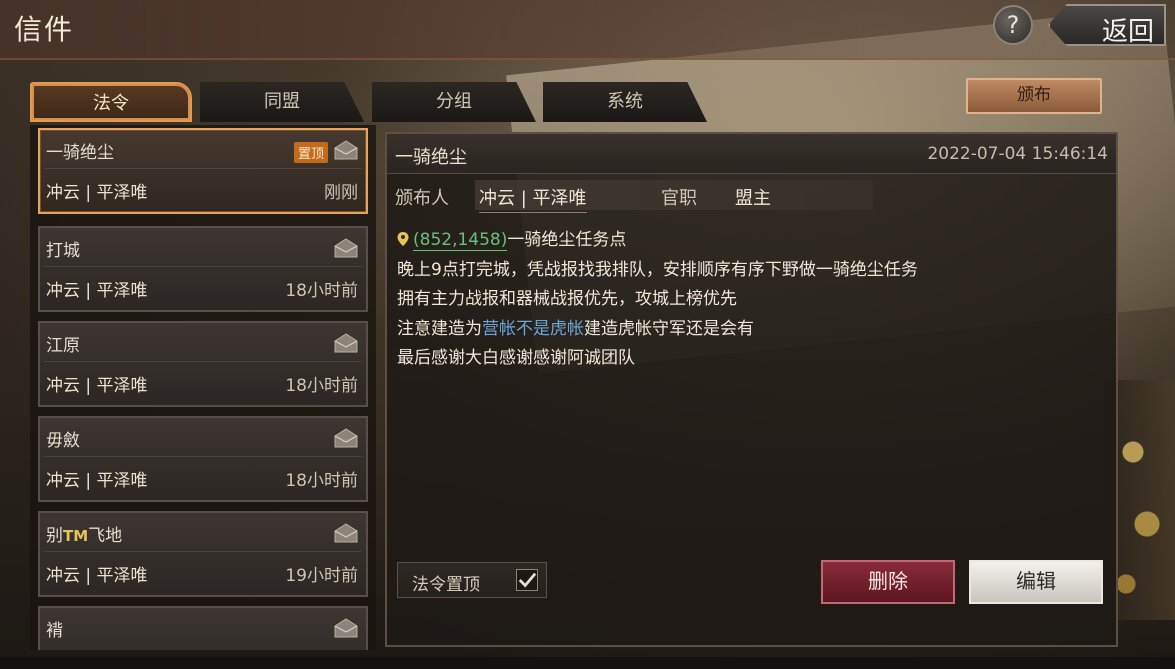 Image resolution: width=1175 pixels, height=669 pixels. Describe the element at coordinates (567, 240) in the screenshot. I see `content-text: 一骑绝尘任务点` at that location.